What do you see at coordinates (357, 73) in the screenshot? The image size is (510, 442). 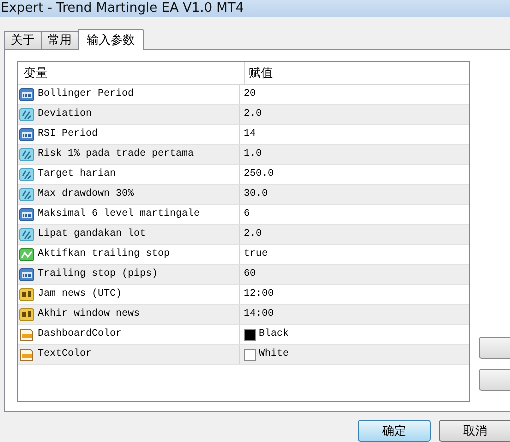 I see `column-header: 赋值` at bounding box center [357, 73].